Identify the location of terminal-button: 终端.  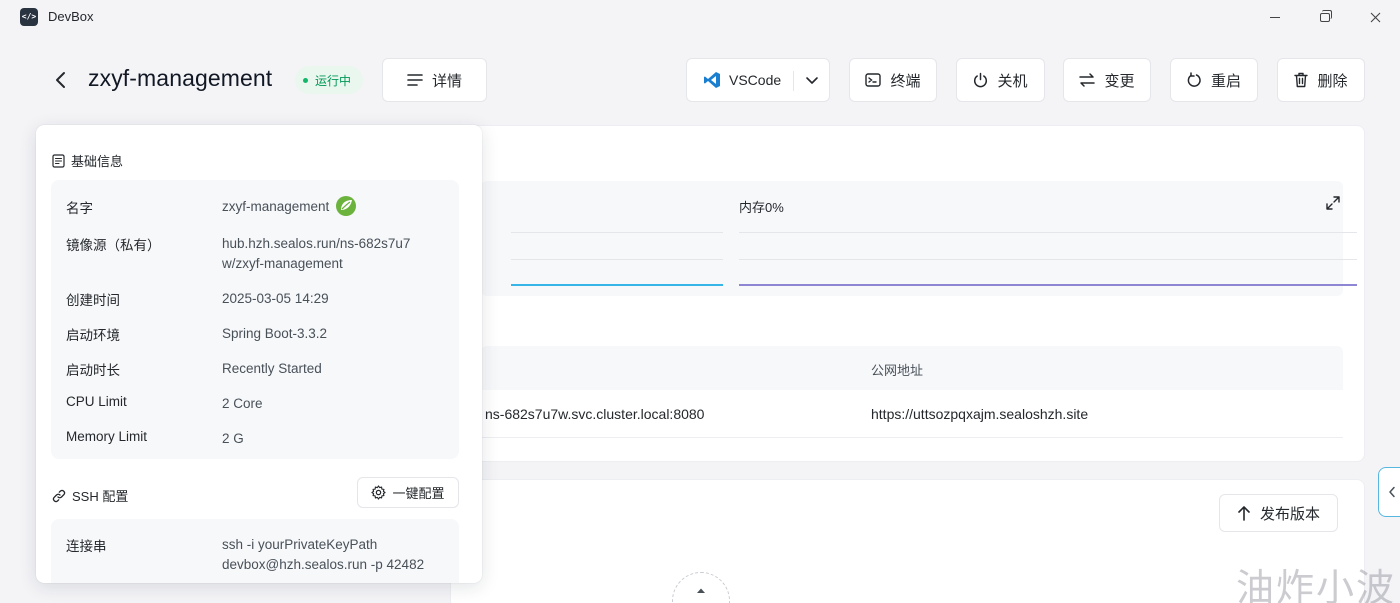
(893, 80).